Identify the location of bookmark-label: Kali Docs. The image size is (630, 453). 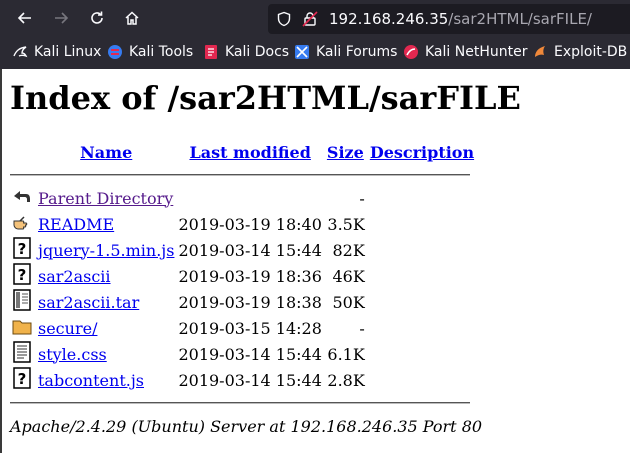
(257, 52).